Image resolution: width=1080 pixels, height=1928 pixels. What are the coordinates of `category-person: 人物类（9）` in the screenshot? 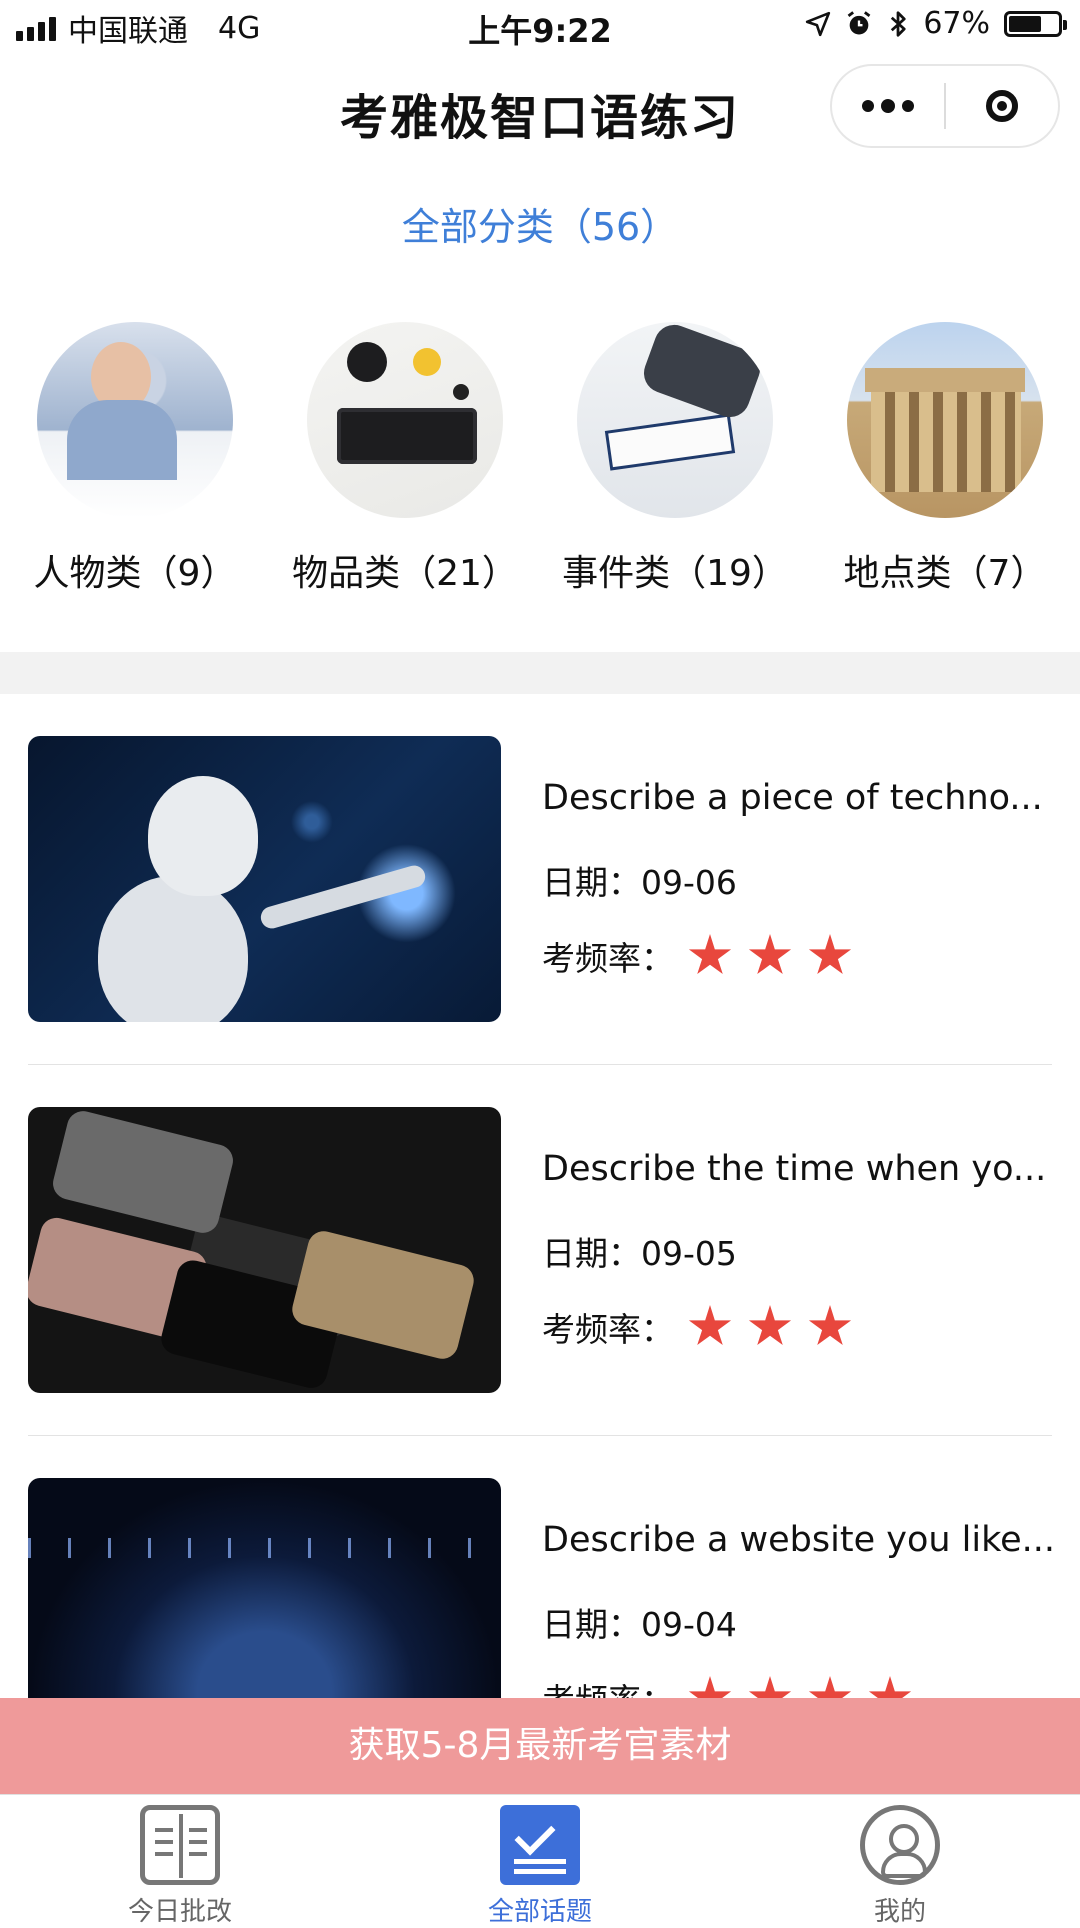 It's located at (135, 459).